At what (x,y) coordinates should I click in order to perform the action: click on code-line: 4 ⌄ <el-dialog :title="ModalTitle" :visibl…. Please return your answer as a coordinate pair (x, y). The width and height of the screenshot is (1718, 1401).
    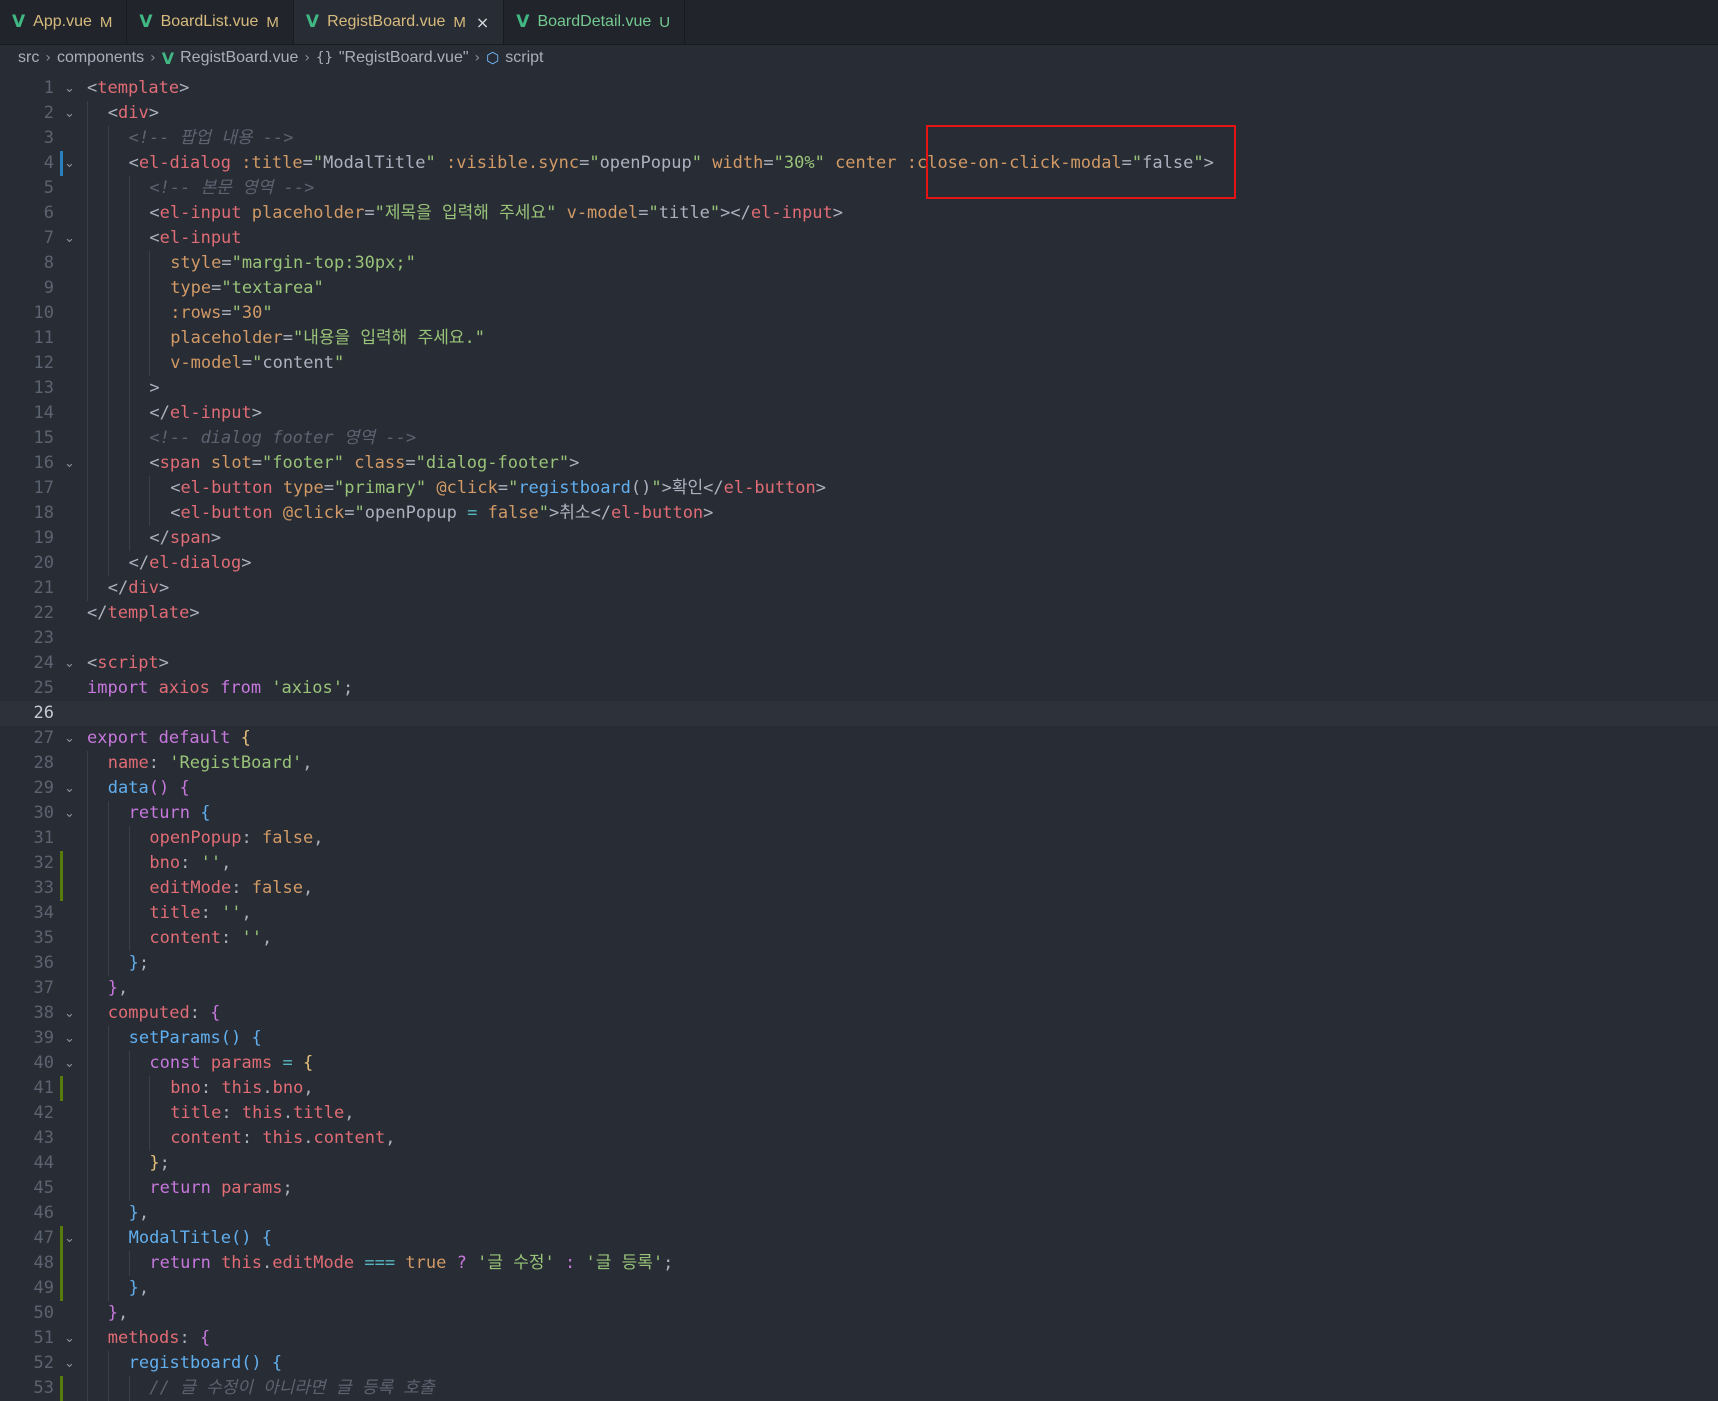
    Looking at the image, I should click on (859, 163).